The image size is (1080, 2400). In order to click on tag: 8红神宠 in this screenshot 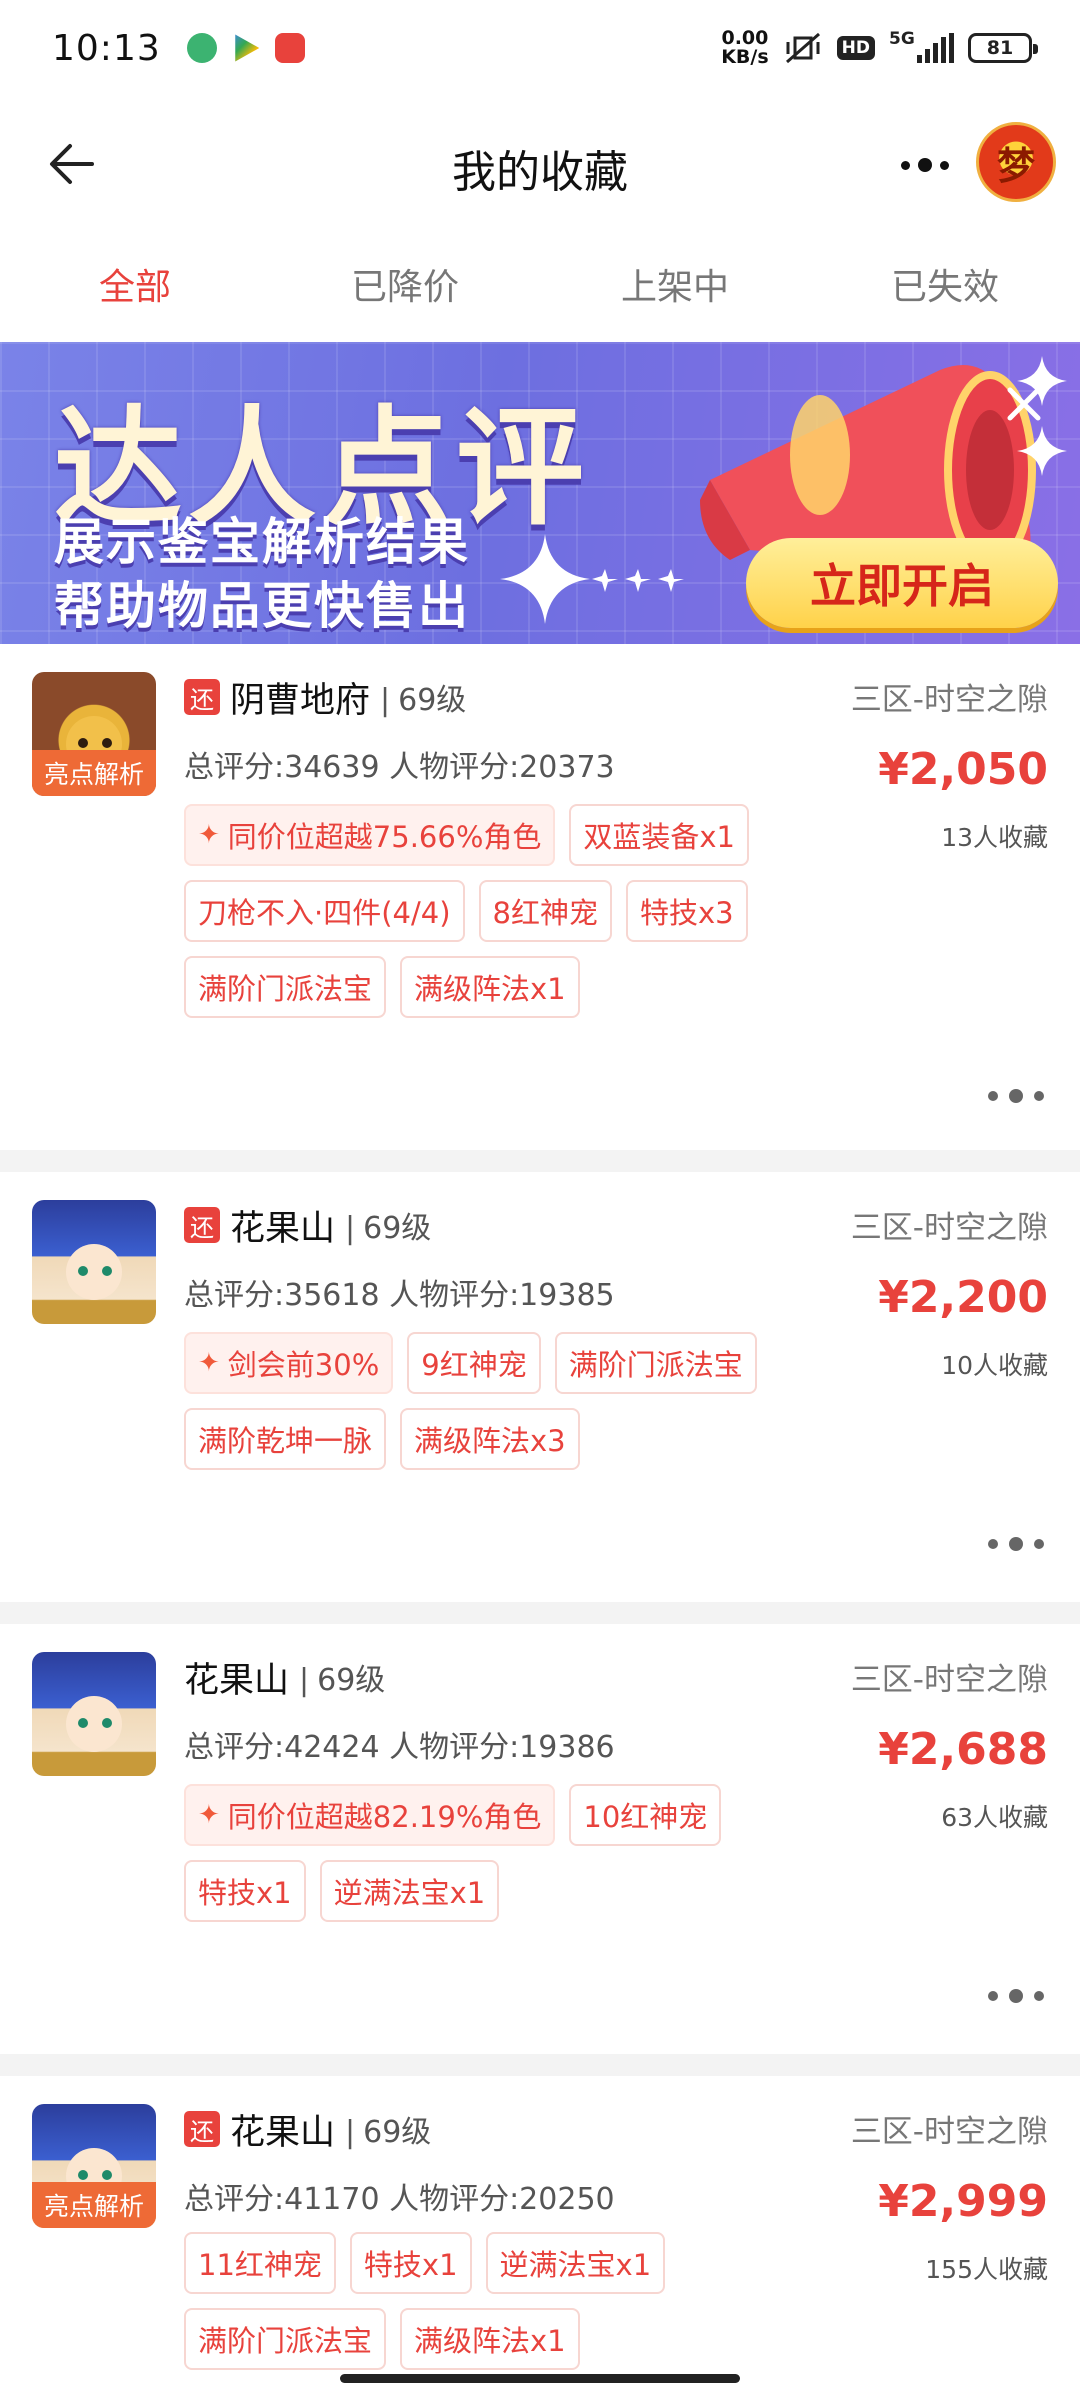, I will do `click(545, 911)`.